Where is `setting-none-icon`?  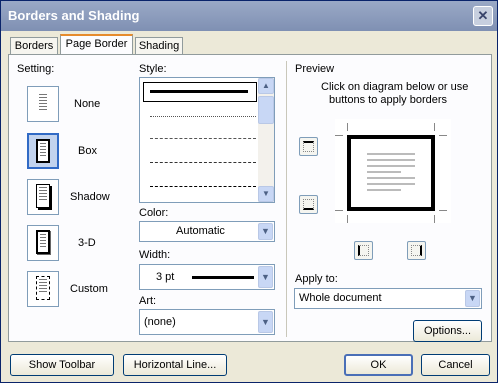 setting-none-icon is located at coordinates (43, 104).